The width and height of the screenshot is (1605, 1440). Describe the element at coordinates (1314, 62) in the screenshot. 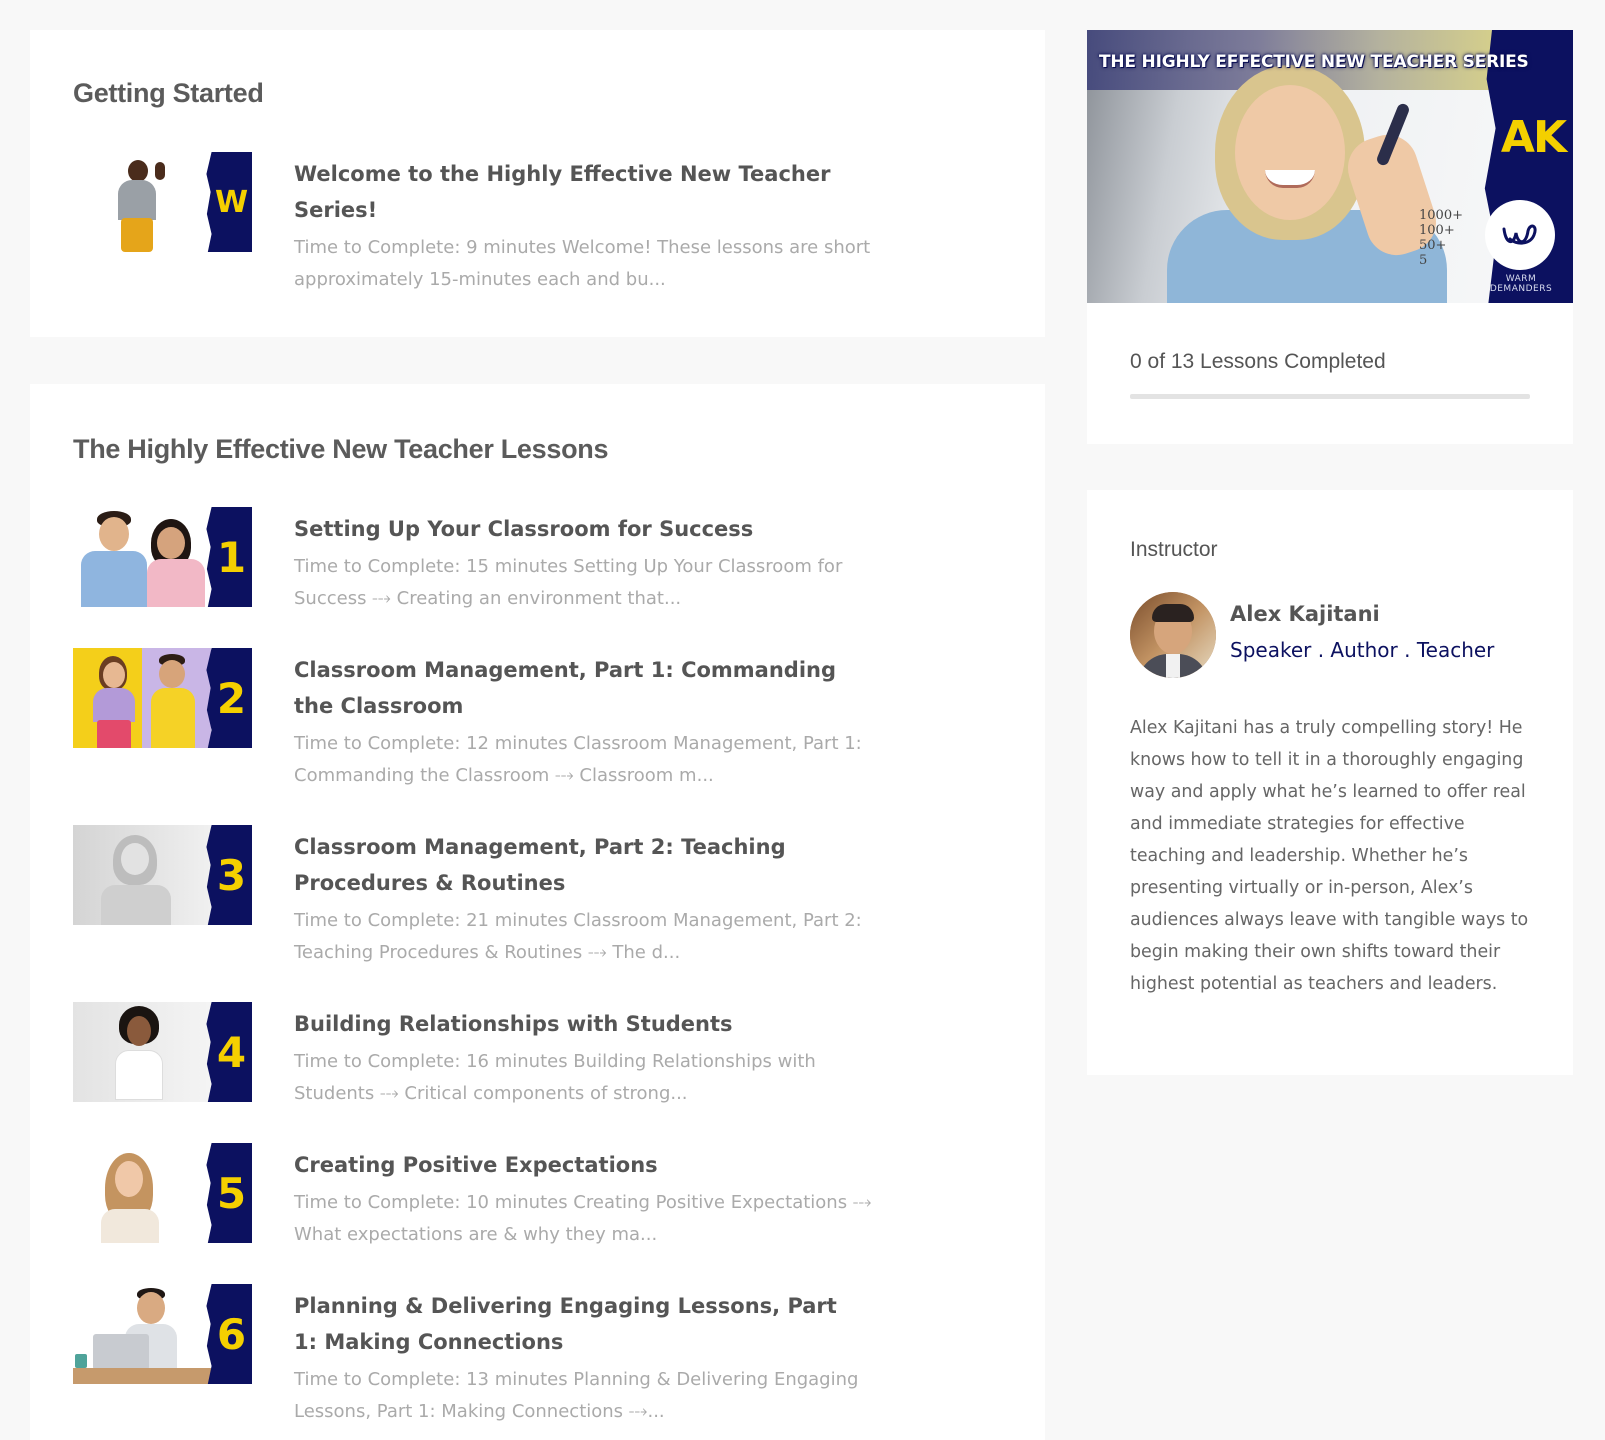

I see `course-banner-text: THE HIGHLY EFFECTIVE NEW TEACHER SERIES` at that location.